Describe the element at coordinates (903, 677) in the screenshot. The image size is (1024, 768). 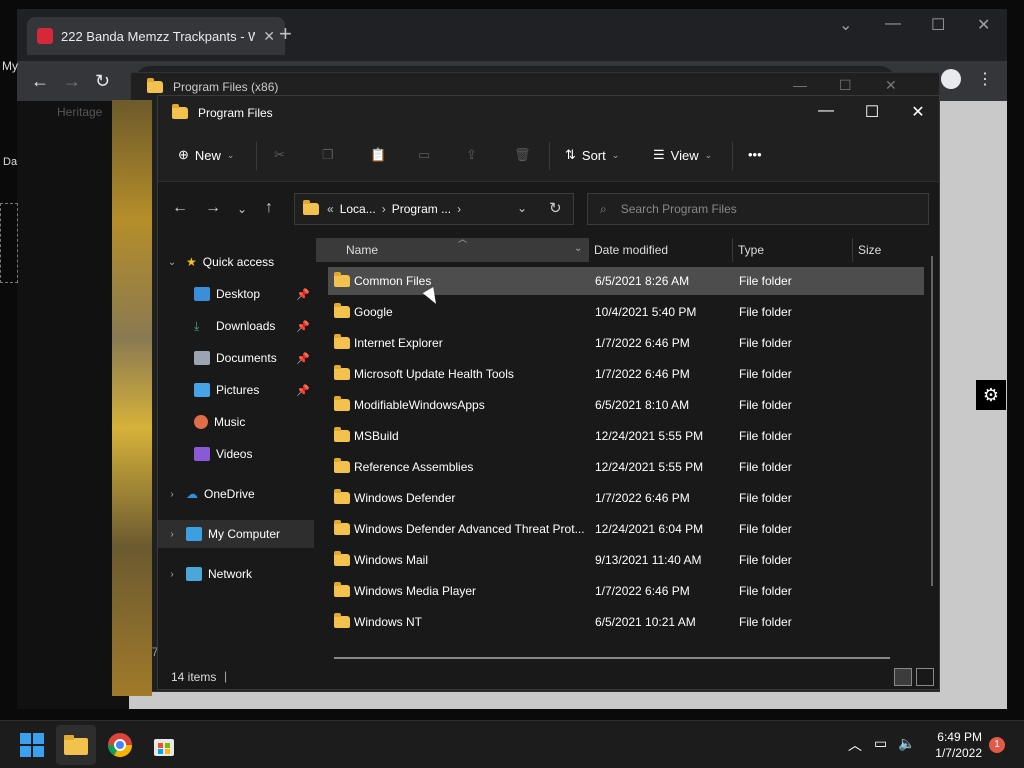
I see `details-view-icon` at that location.